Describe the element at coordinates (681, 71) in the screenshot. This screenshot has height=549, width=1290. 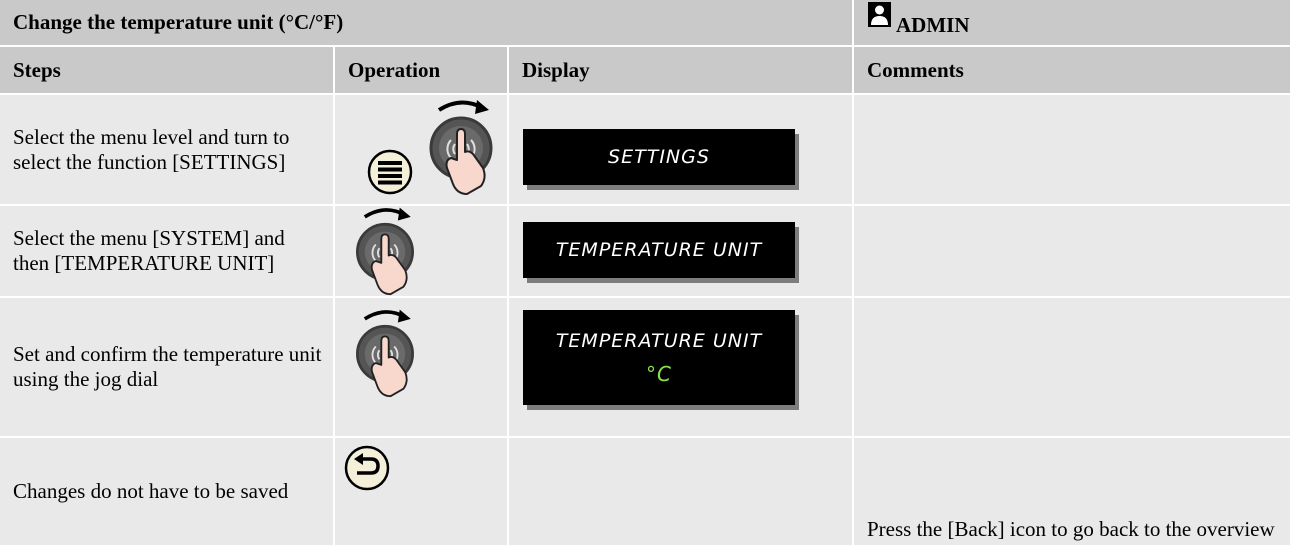
I see `column-header-display: Display` at that location.